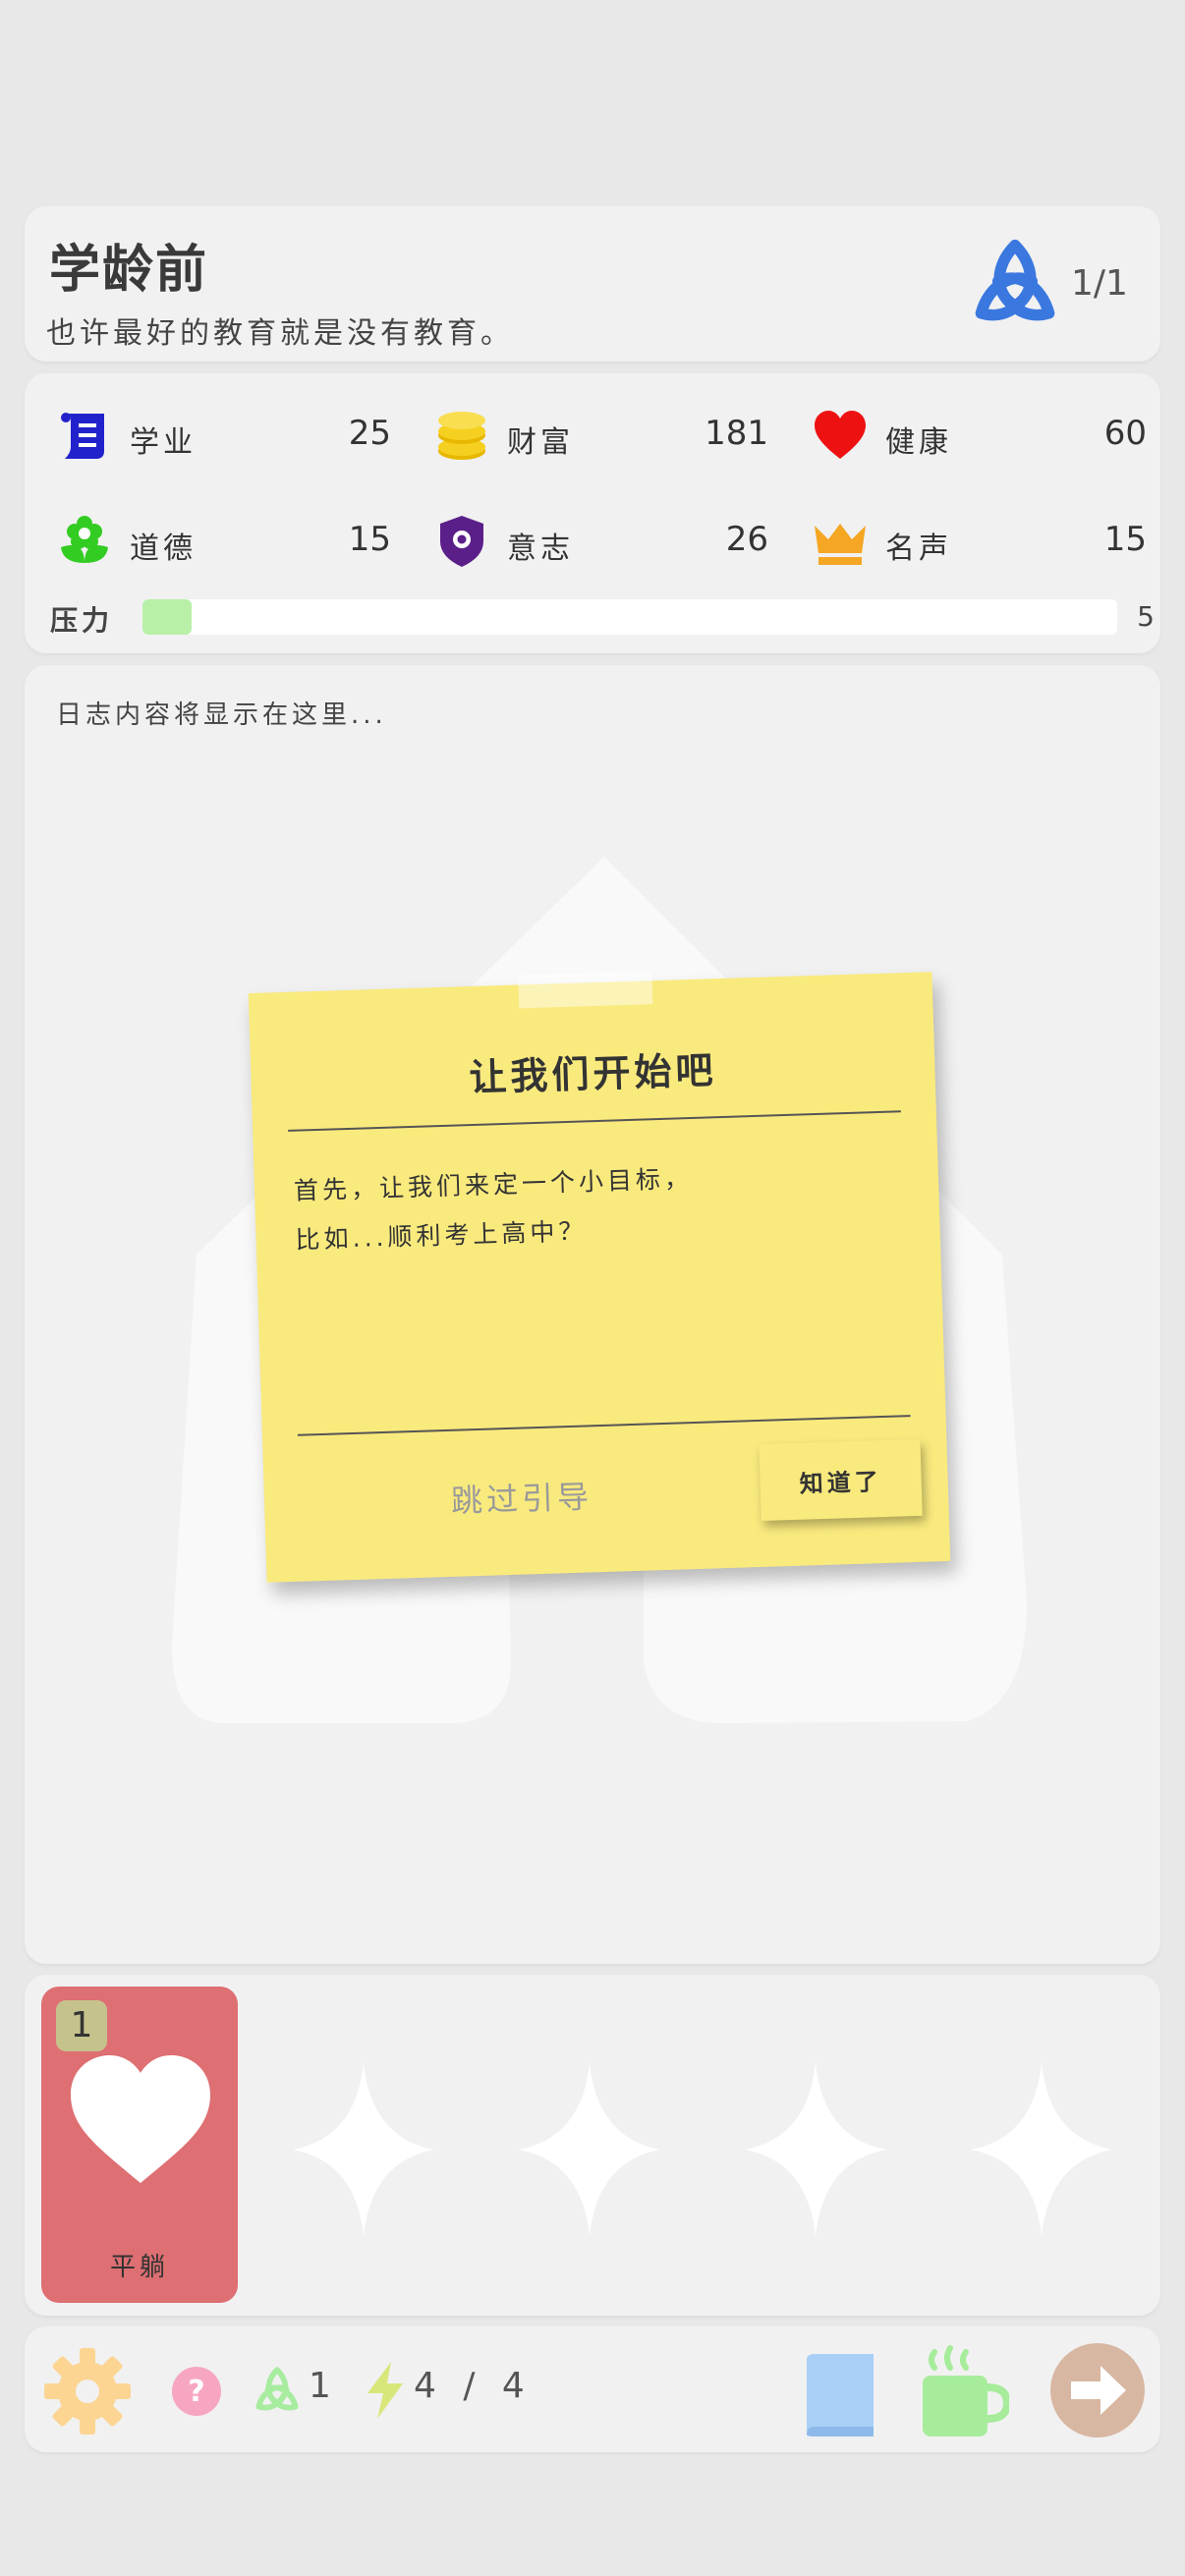  What do you see at coordinates (129, 270) in the screenshot?
I see `stage-title: 学龄前` at bounding box center [129, 270].